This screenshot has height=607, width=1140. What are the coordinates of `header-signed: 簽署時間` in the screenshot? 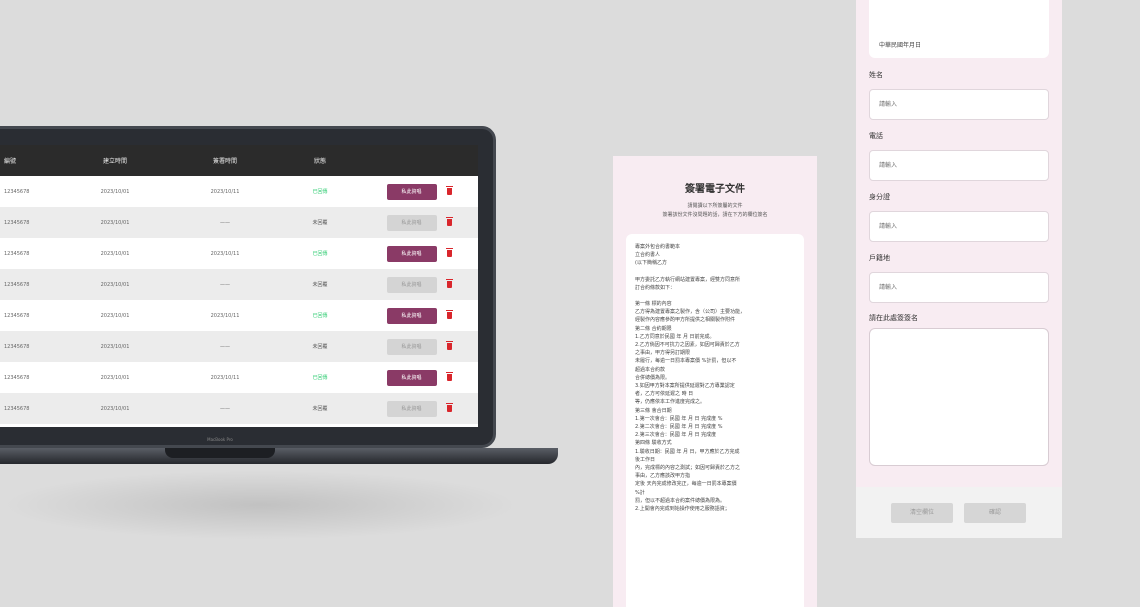 It's located at (224, 161).